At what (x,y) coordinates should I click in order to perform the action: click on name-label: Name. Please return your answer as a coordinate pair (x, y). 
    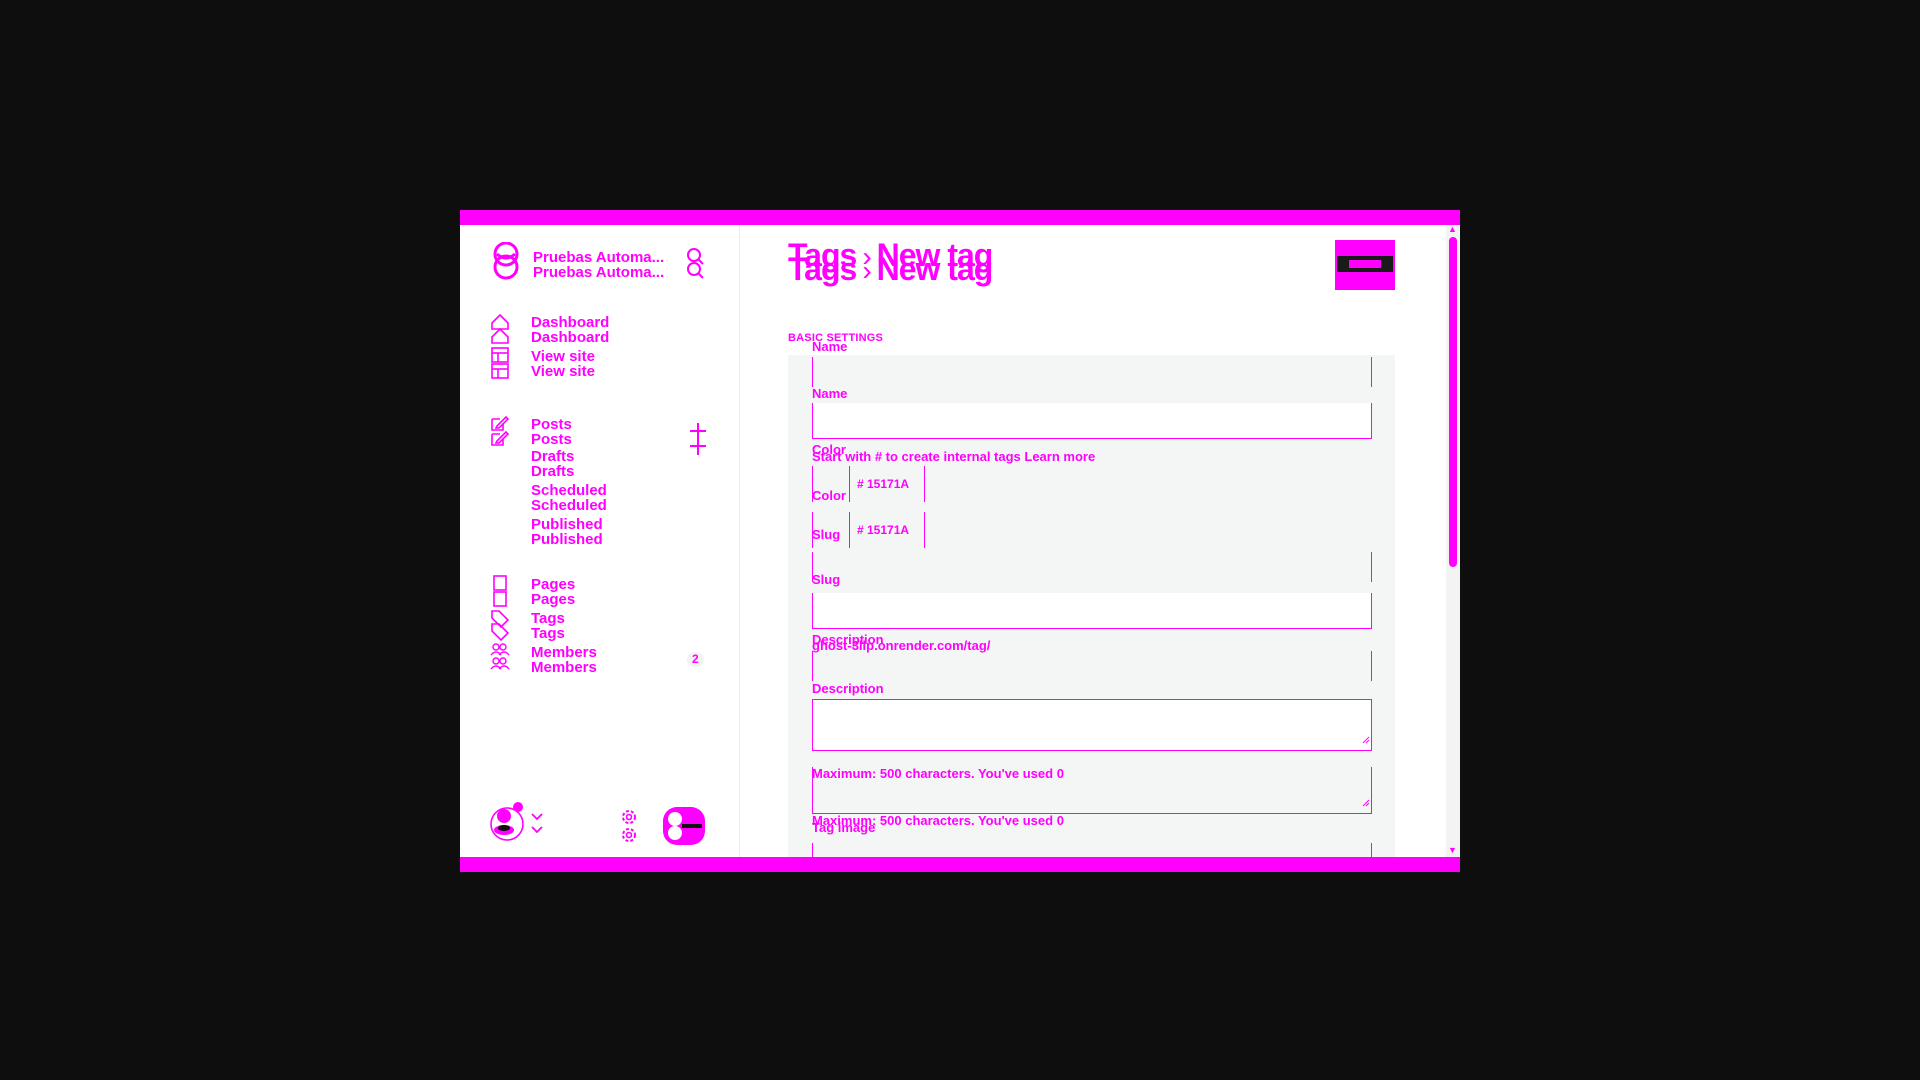
    Looking at the image, I should click on (830, 393).